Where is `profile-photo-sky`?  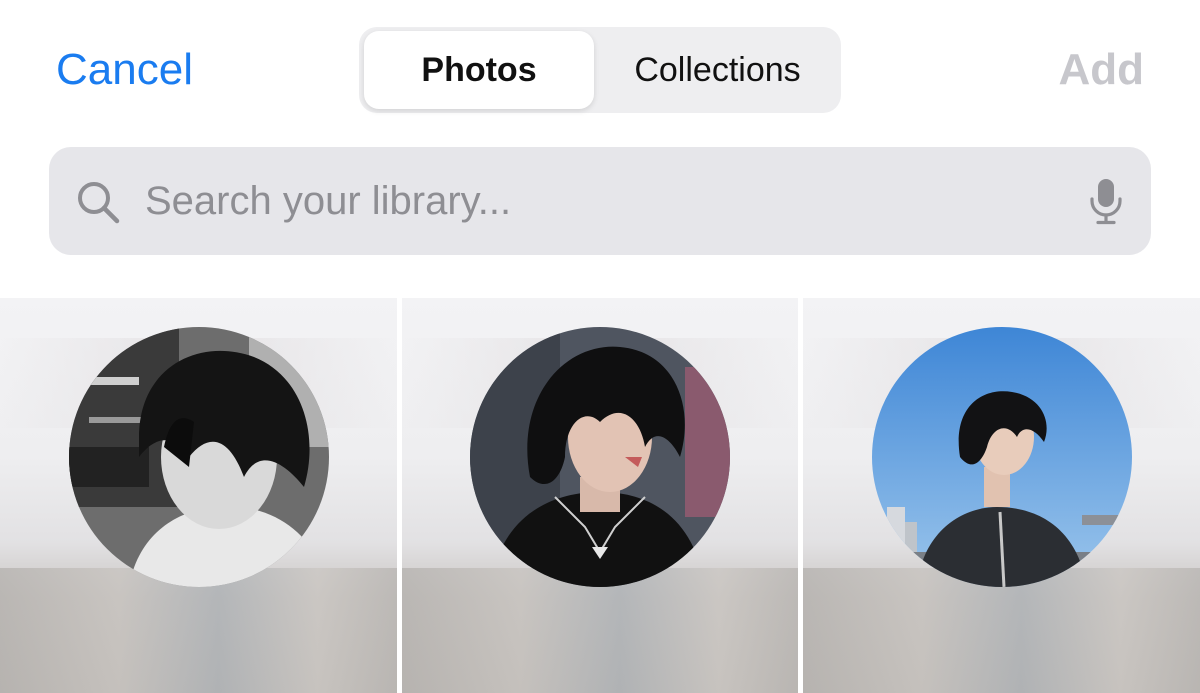 profile-photo-sky is located at coordinates (1001, 457).